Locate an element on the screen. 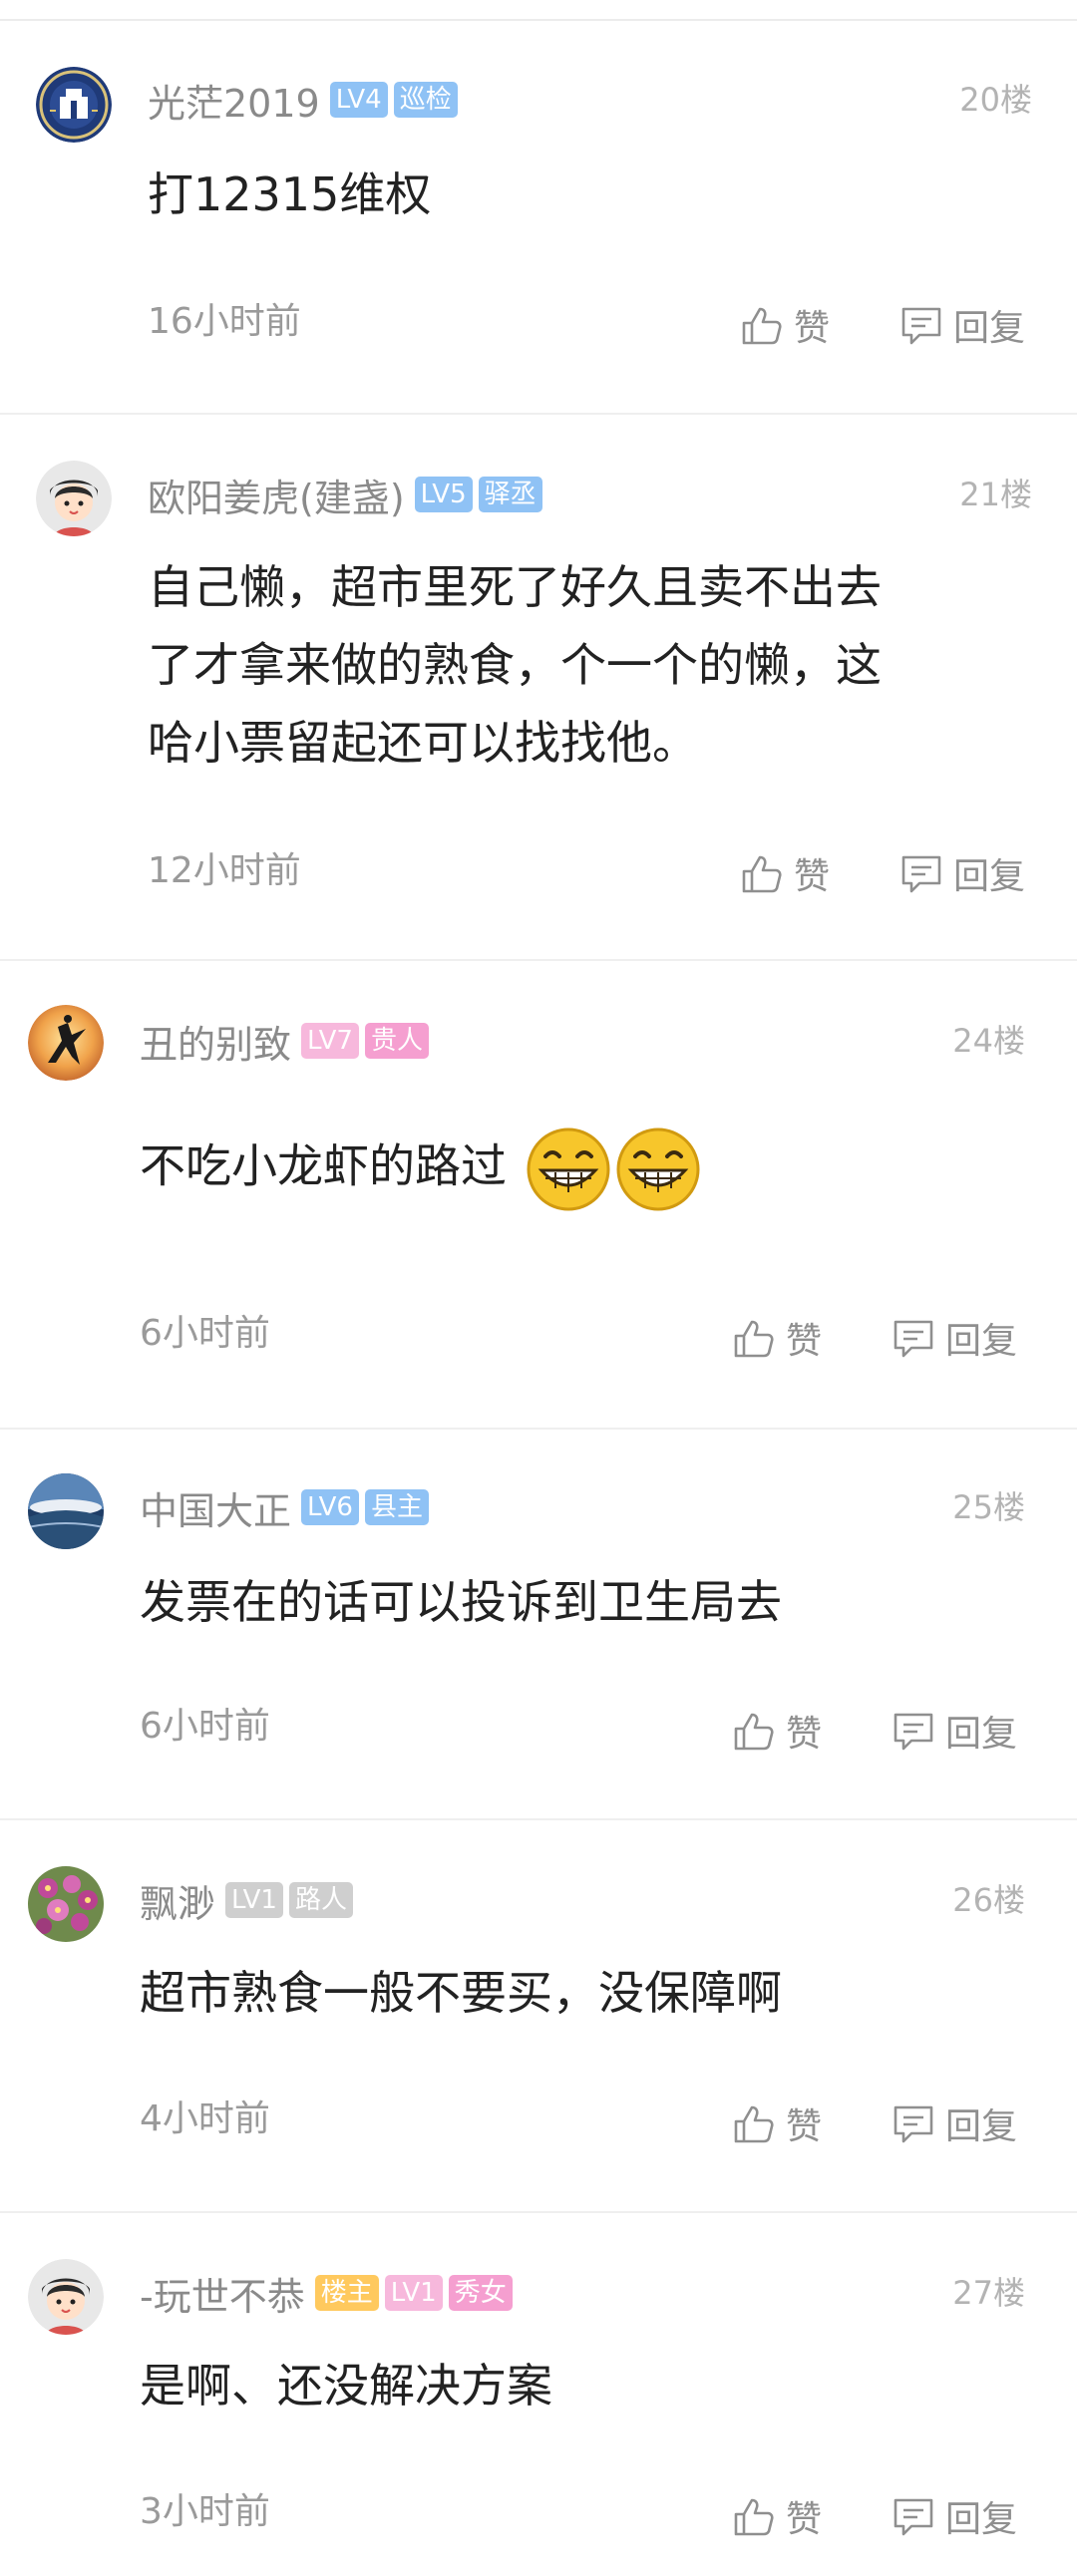 This screenshot has width=1077, height=2576. comment-line: 了才拿来做的熟食，个一个的懒，这 is located at coordinates (515, 665).